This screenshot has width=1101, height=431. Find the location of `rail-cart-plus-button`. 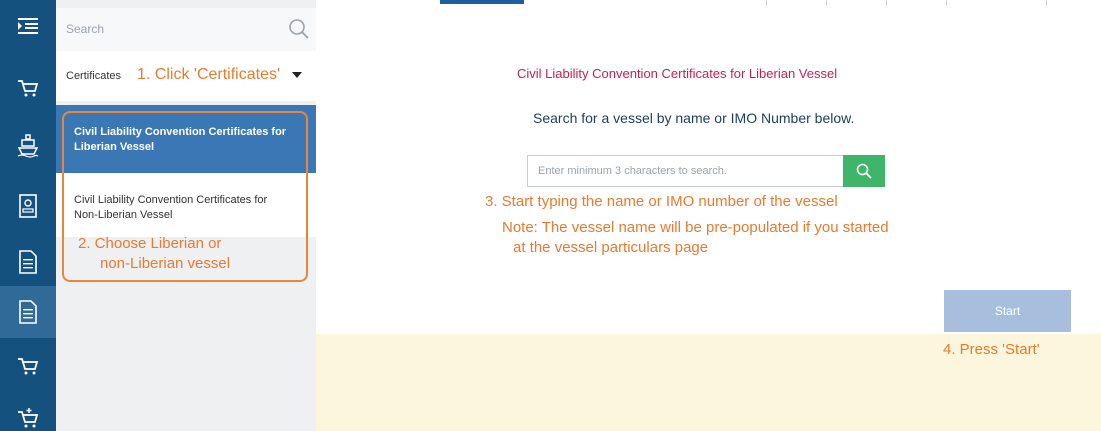

rail-cart-plus-button is located at coordinates (28, 411).